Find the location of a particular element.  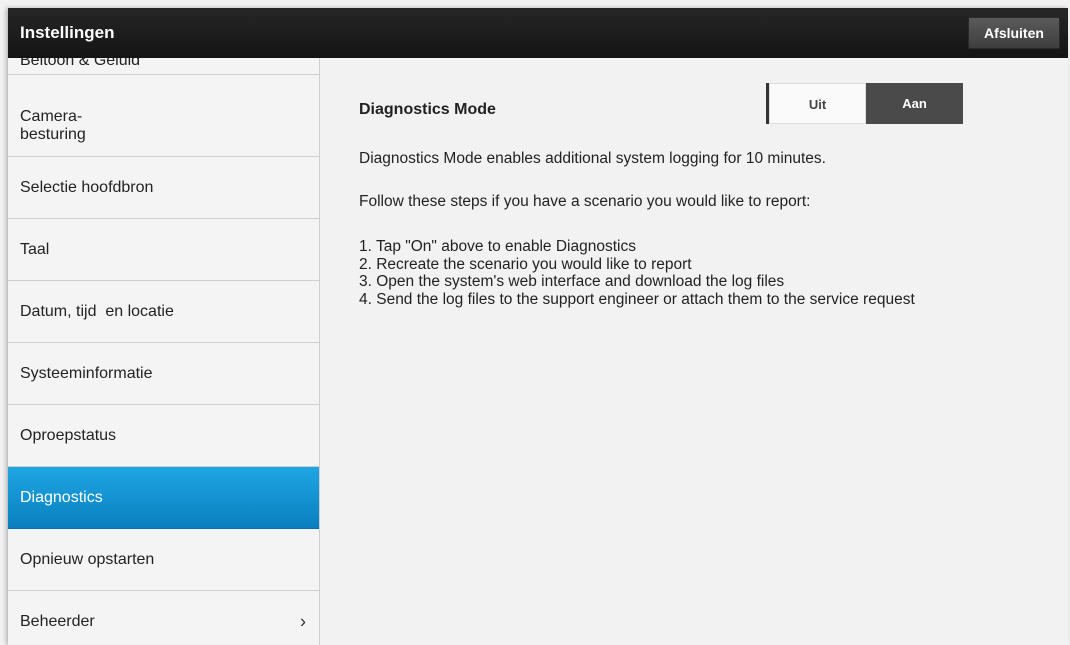

sidebar-item-label: Opnieuw opstarten is located at coordinates (87, 559).